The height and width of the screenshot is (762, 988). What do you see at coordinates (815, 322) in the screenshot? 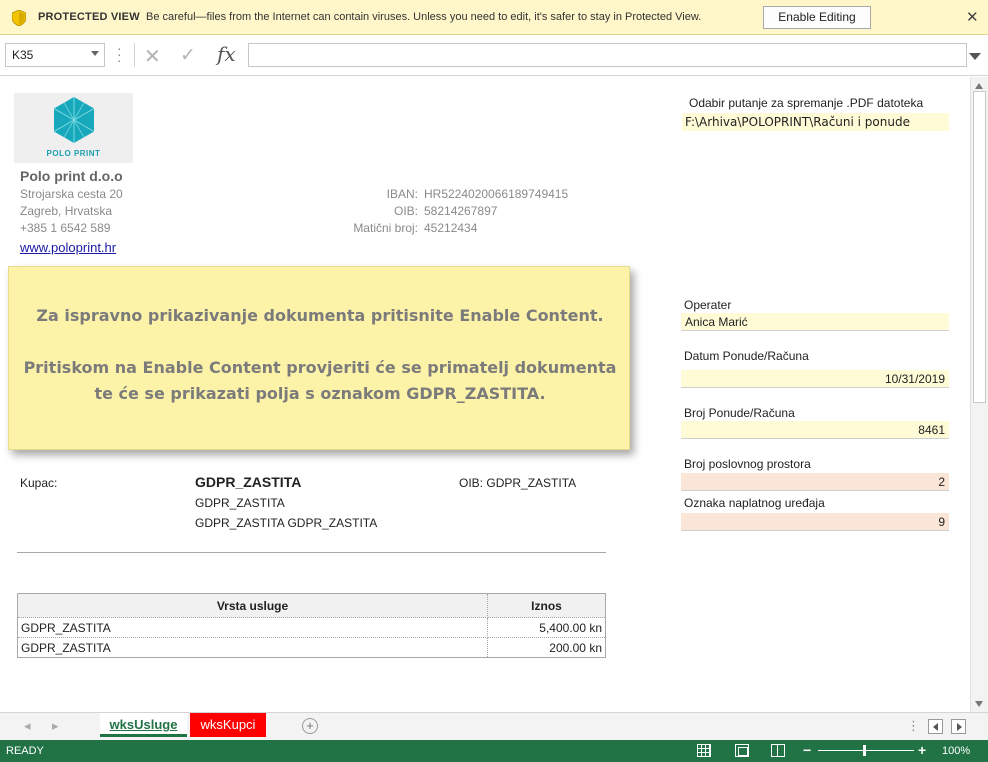
I see `operater-cell: Anica Marić` at bounding box center [815, 322].